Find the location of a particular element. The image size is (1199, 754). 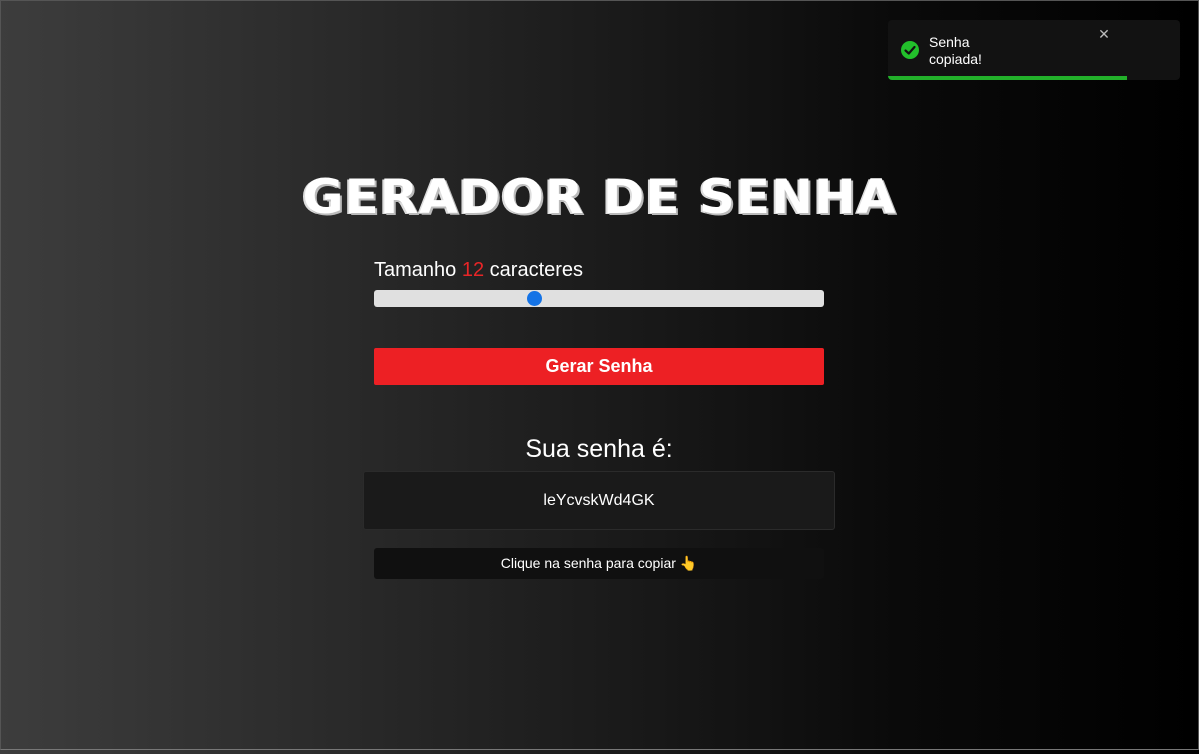

toast-progress-bar is located at coordinates (1008, 78).